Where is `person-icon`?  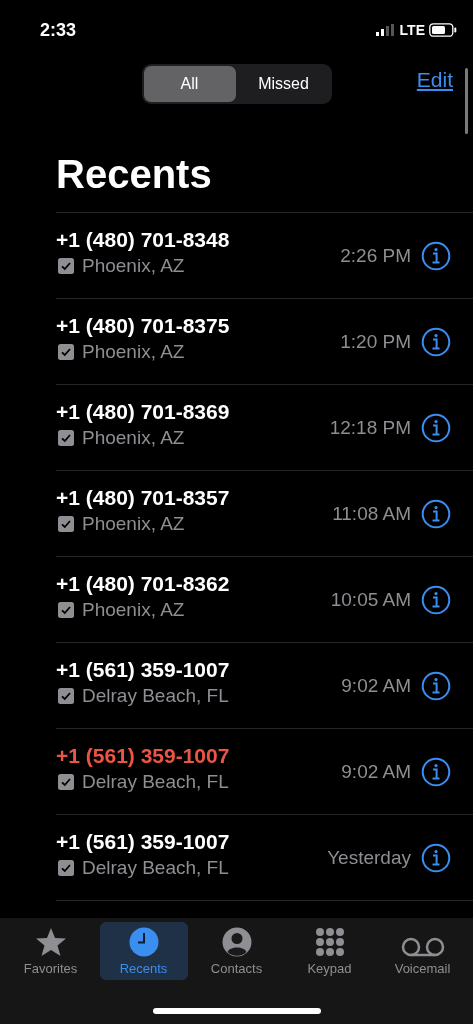 person-icon is located at coordinates (236, 942).